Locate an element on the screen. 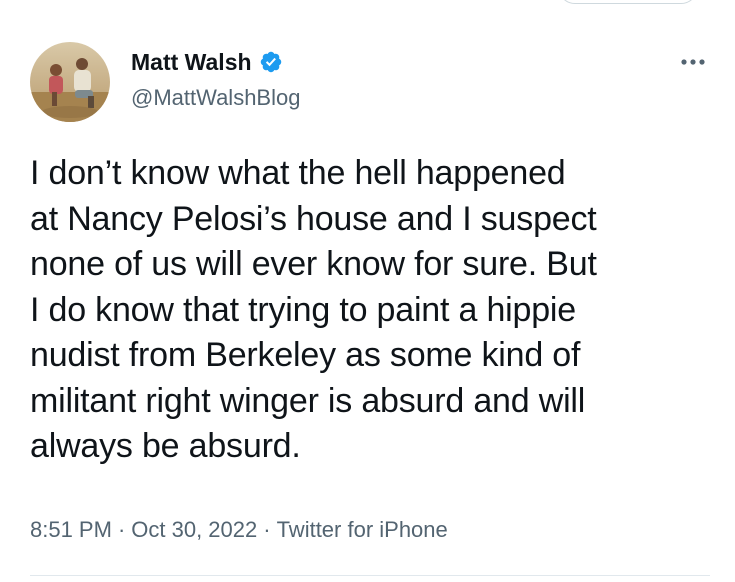 This screenshot has width=735, height=582. more-options-button is located at coordinates (693, 62).